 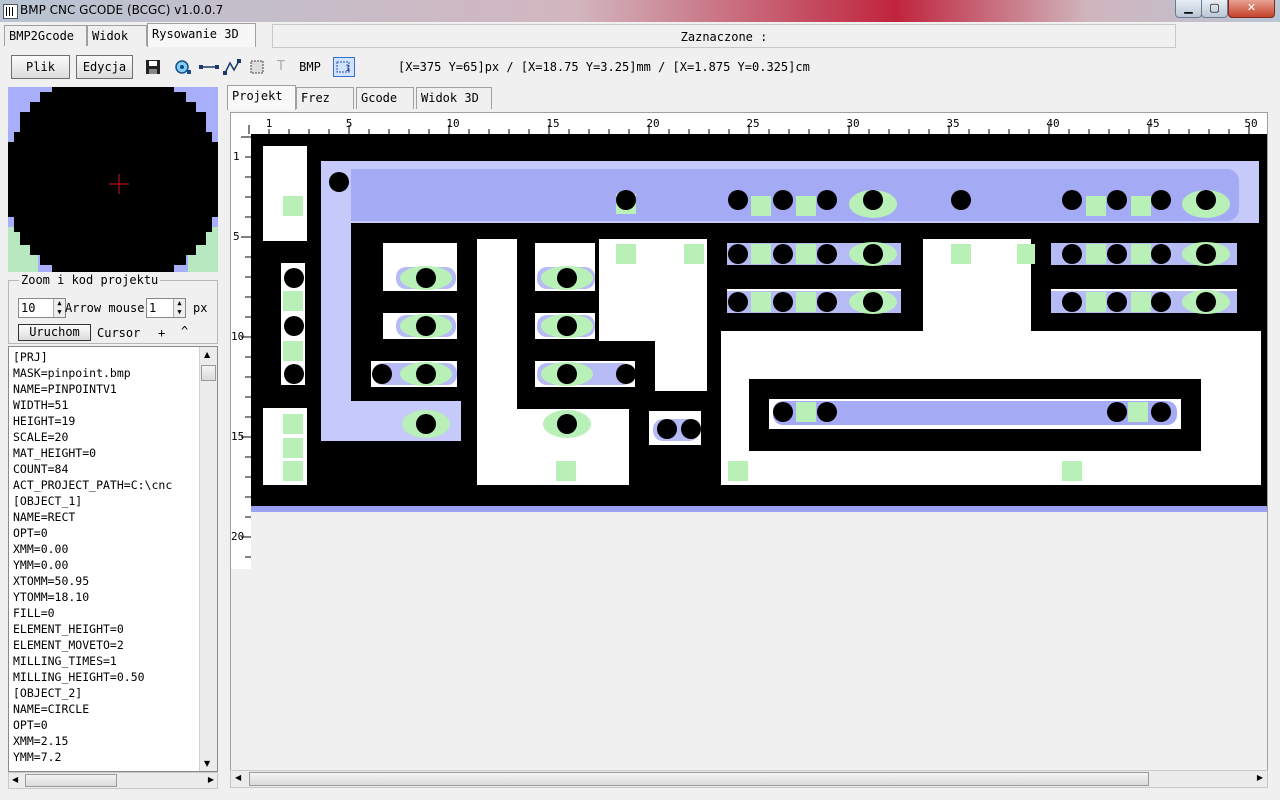 What do you see at coordinates (208, 373) in the screenshot?
I see `code-vscroll-thumb` at bounding box center [208, 373].